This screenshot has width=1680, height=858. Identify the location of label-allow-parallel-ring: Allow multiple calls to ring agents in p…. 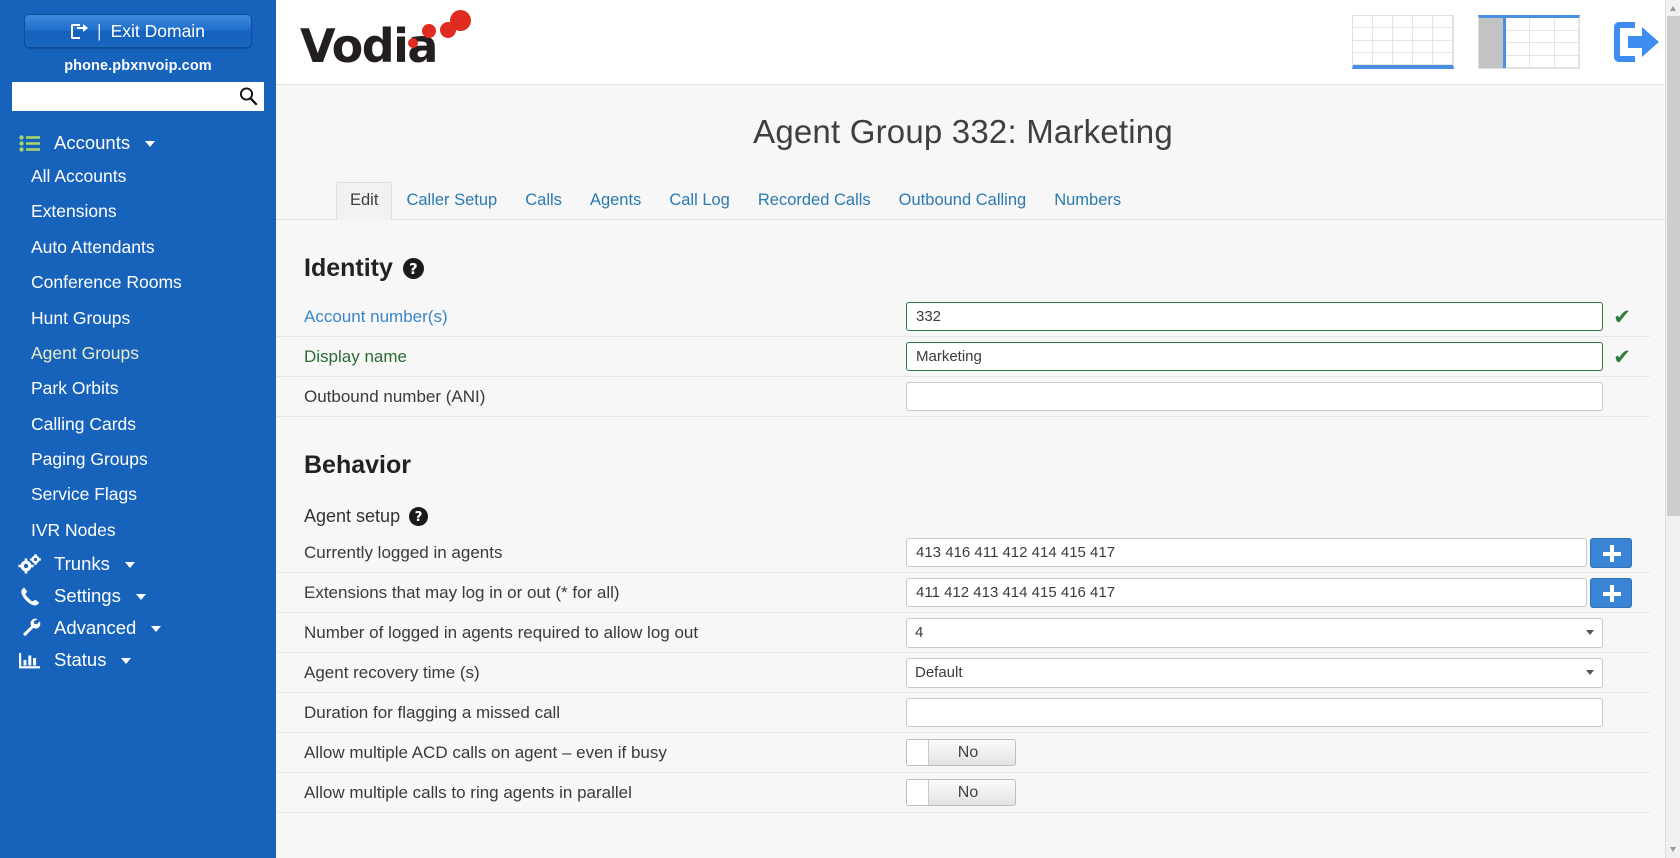
(468, 792).